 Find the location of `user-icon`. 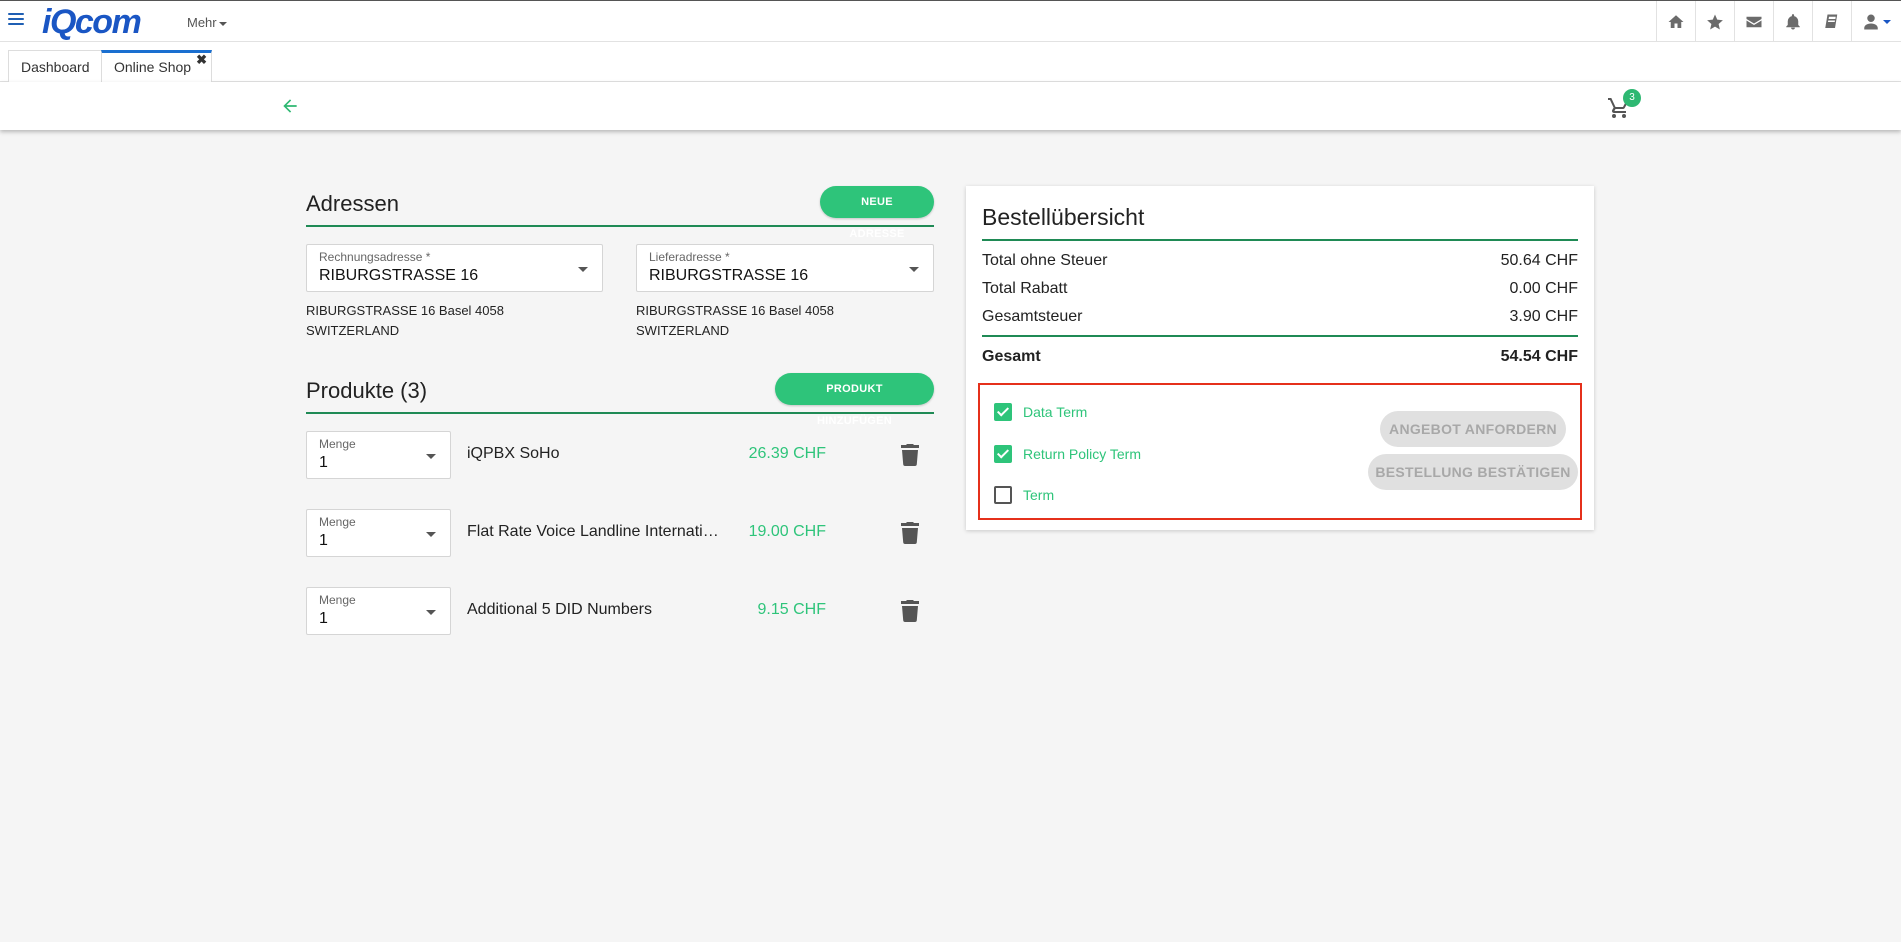

user-icon is located at coordinates (1871, 21).